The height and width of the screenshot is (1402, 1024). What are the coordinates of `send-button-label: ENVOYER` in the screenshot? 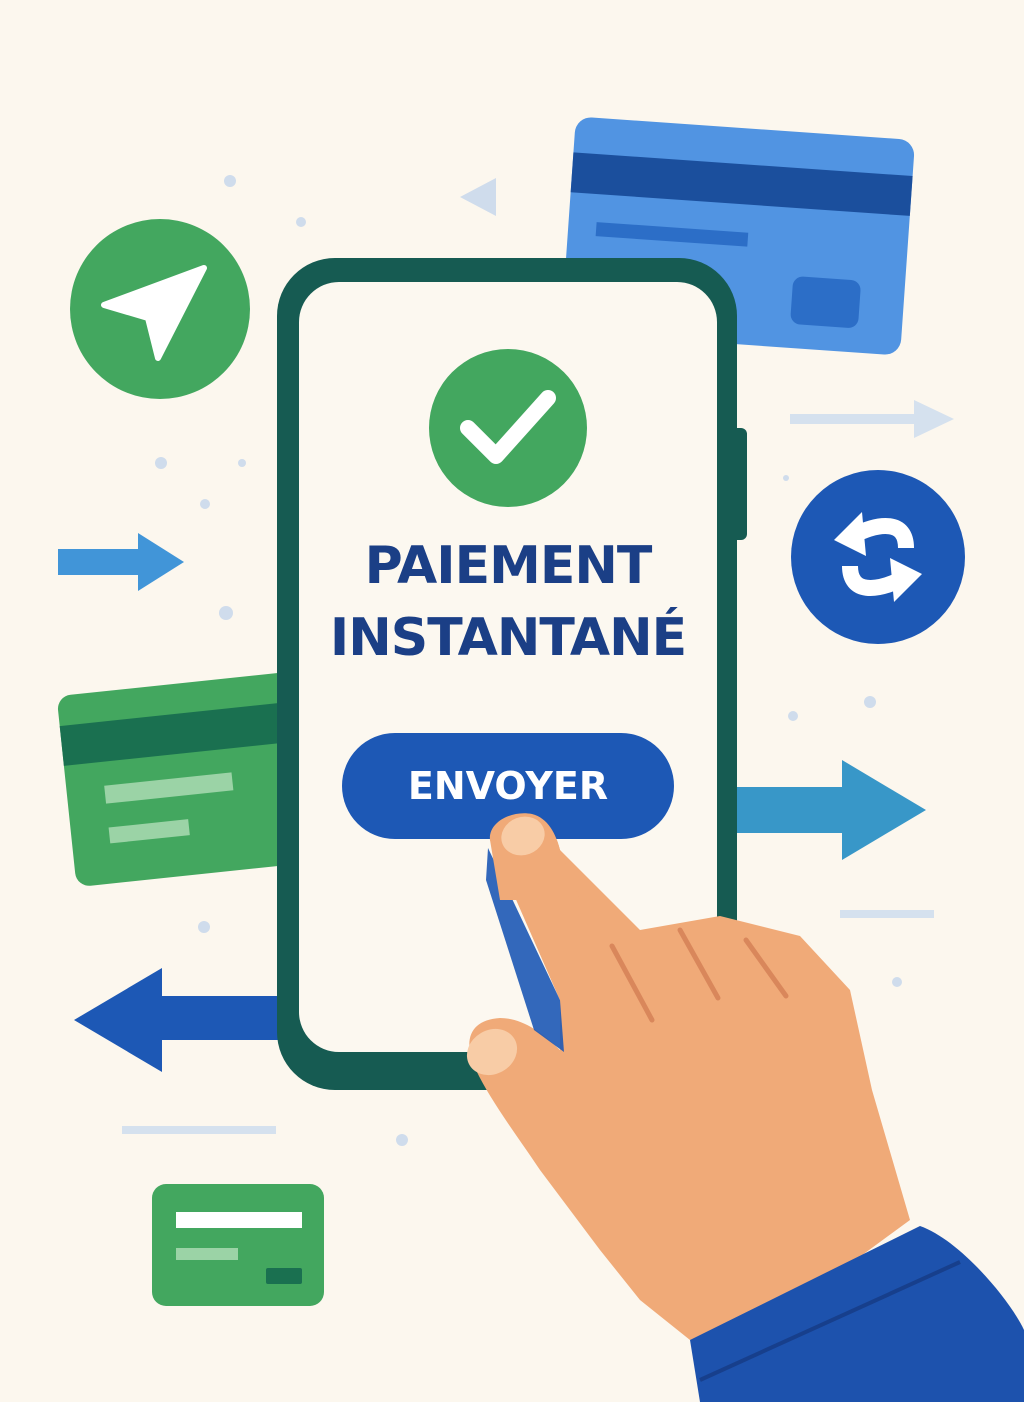 It's located at (508, 786).